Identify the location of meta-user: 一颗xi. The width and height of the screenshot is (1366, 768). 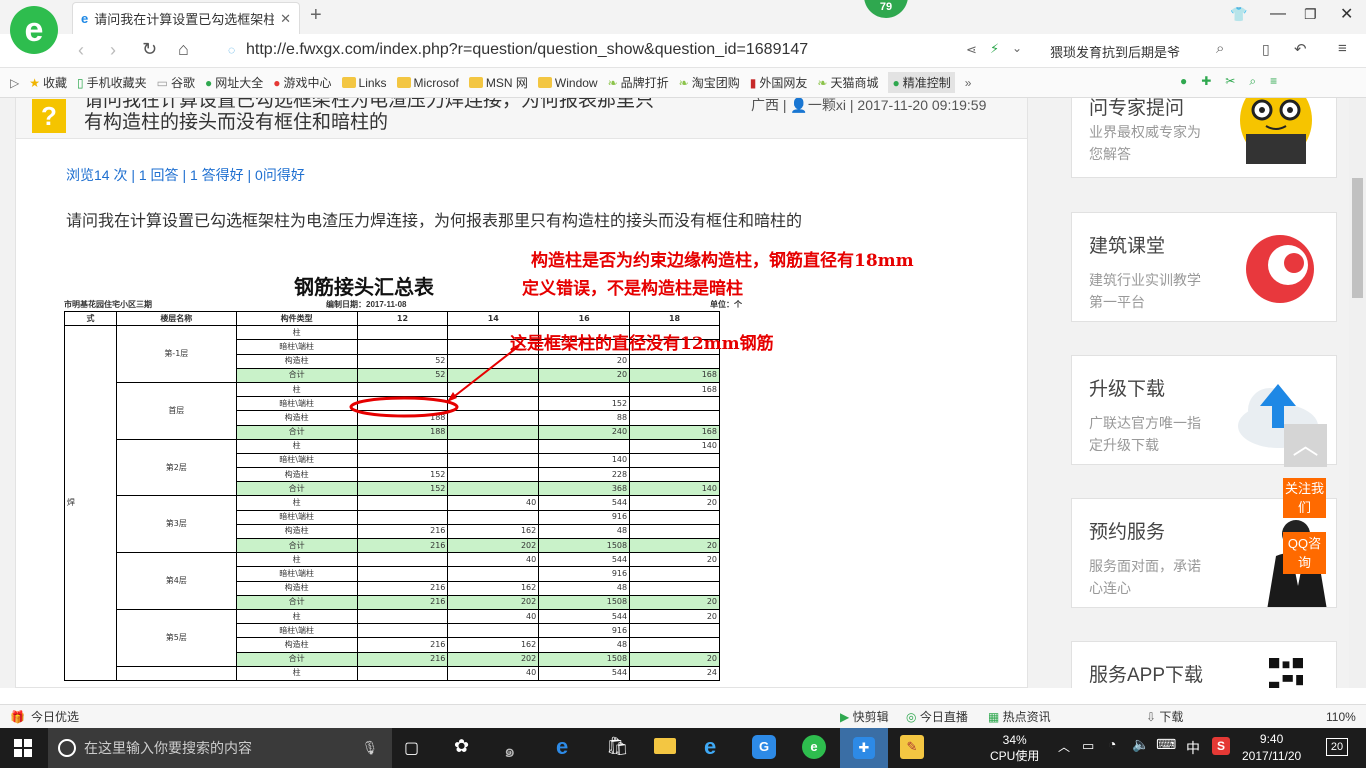
(827, 105).